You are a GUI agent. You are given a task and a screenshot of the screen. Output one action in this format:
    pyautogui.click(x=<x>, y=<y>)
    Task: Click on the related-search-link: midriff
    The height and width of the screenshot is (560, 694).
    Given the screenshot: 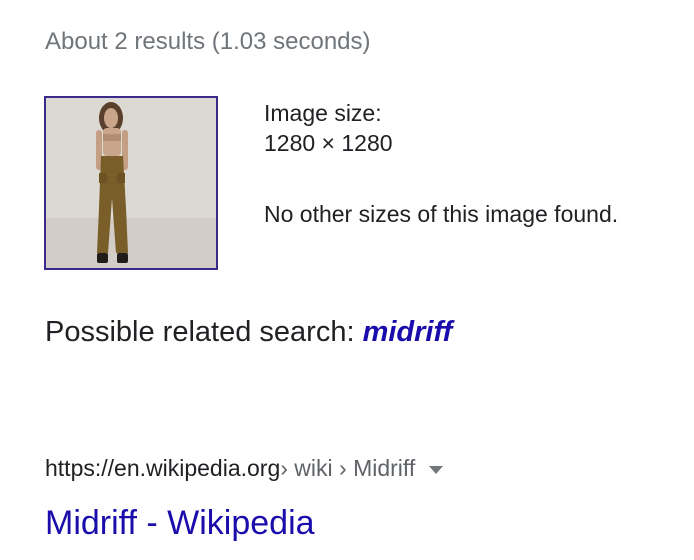 What is the action you would take?
    pyautogui.click(x=408, y=332)
    